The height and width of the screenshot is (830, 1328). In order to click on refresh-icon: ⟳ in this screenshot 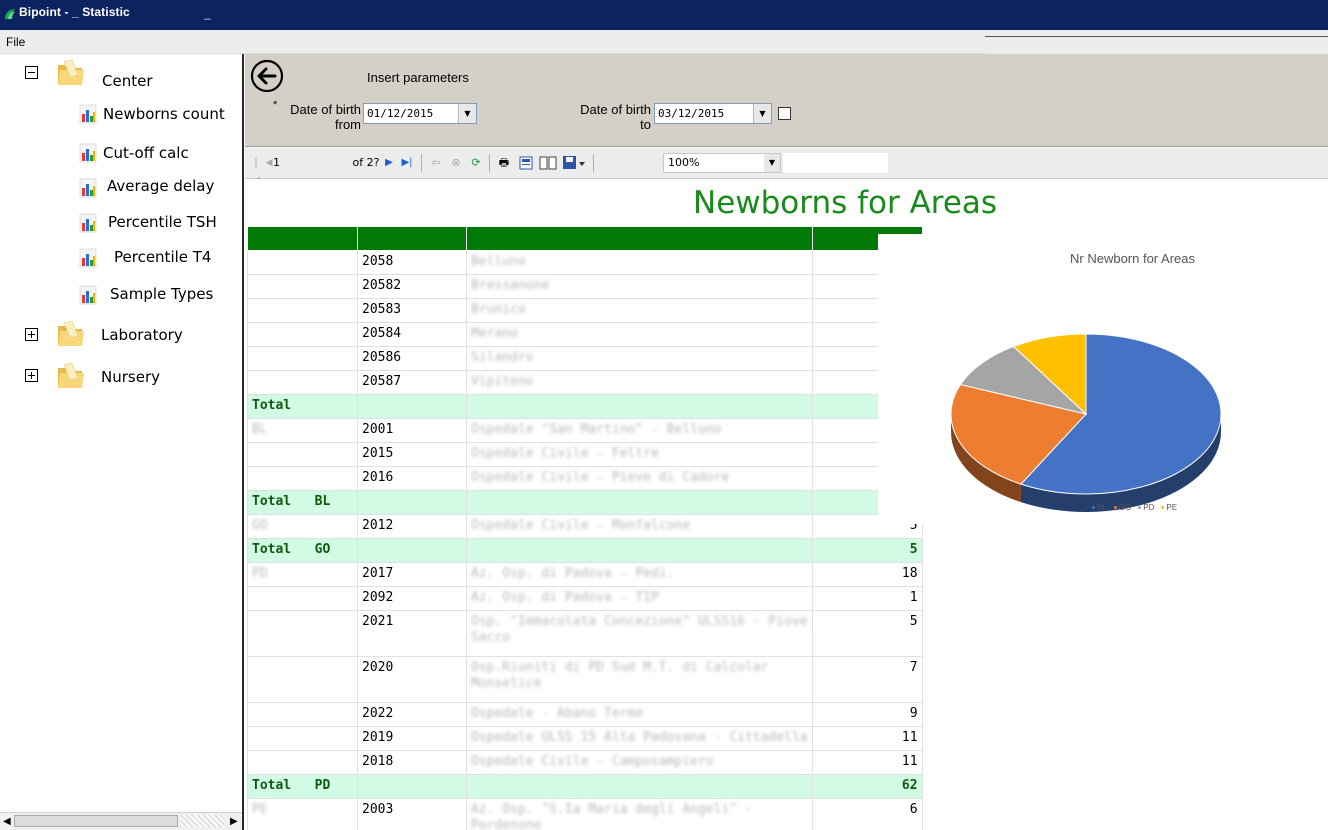, I will do `click(476, 163)`.